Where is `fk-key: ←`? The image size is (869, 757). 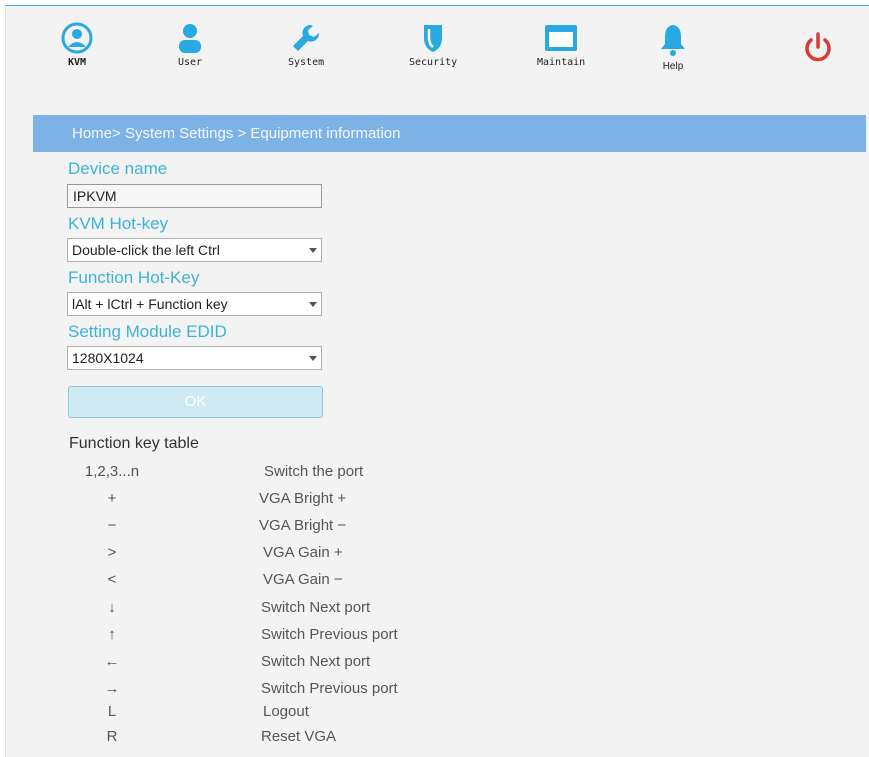
fk-key: ← is located at coordinates (112, 661).